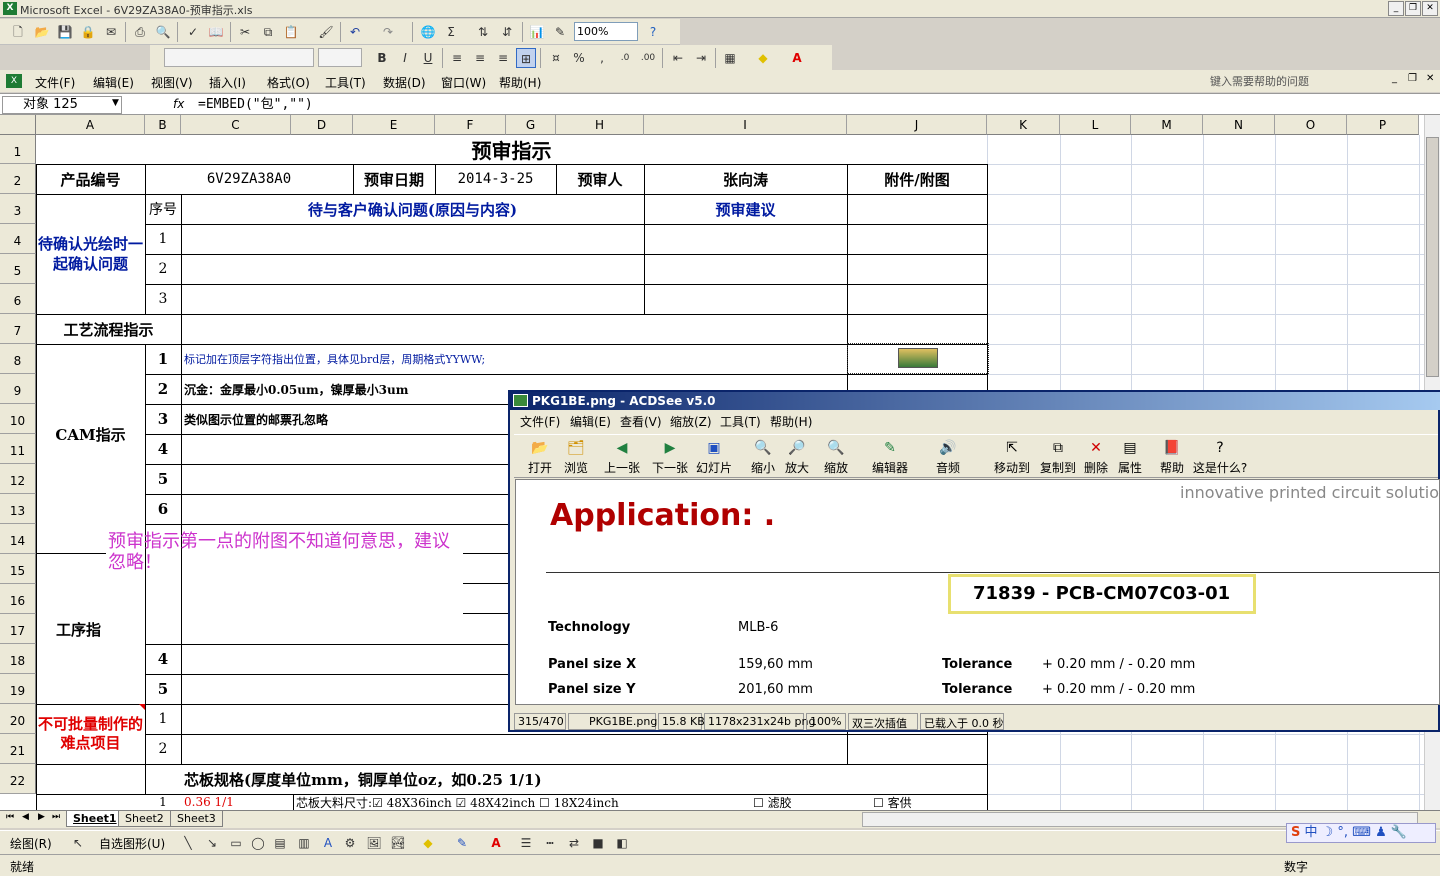 This screenshot has width=1440, height=876. What do you see at coordinates (10, 817) in the screenshot?
I see `tab-first-icon: ⏮` at bounding box center [10, 817].